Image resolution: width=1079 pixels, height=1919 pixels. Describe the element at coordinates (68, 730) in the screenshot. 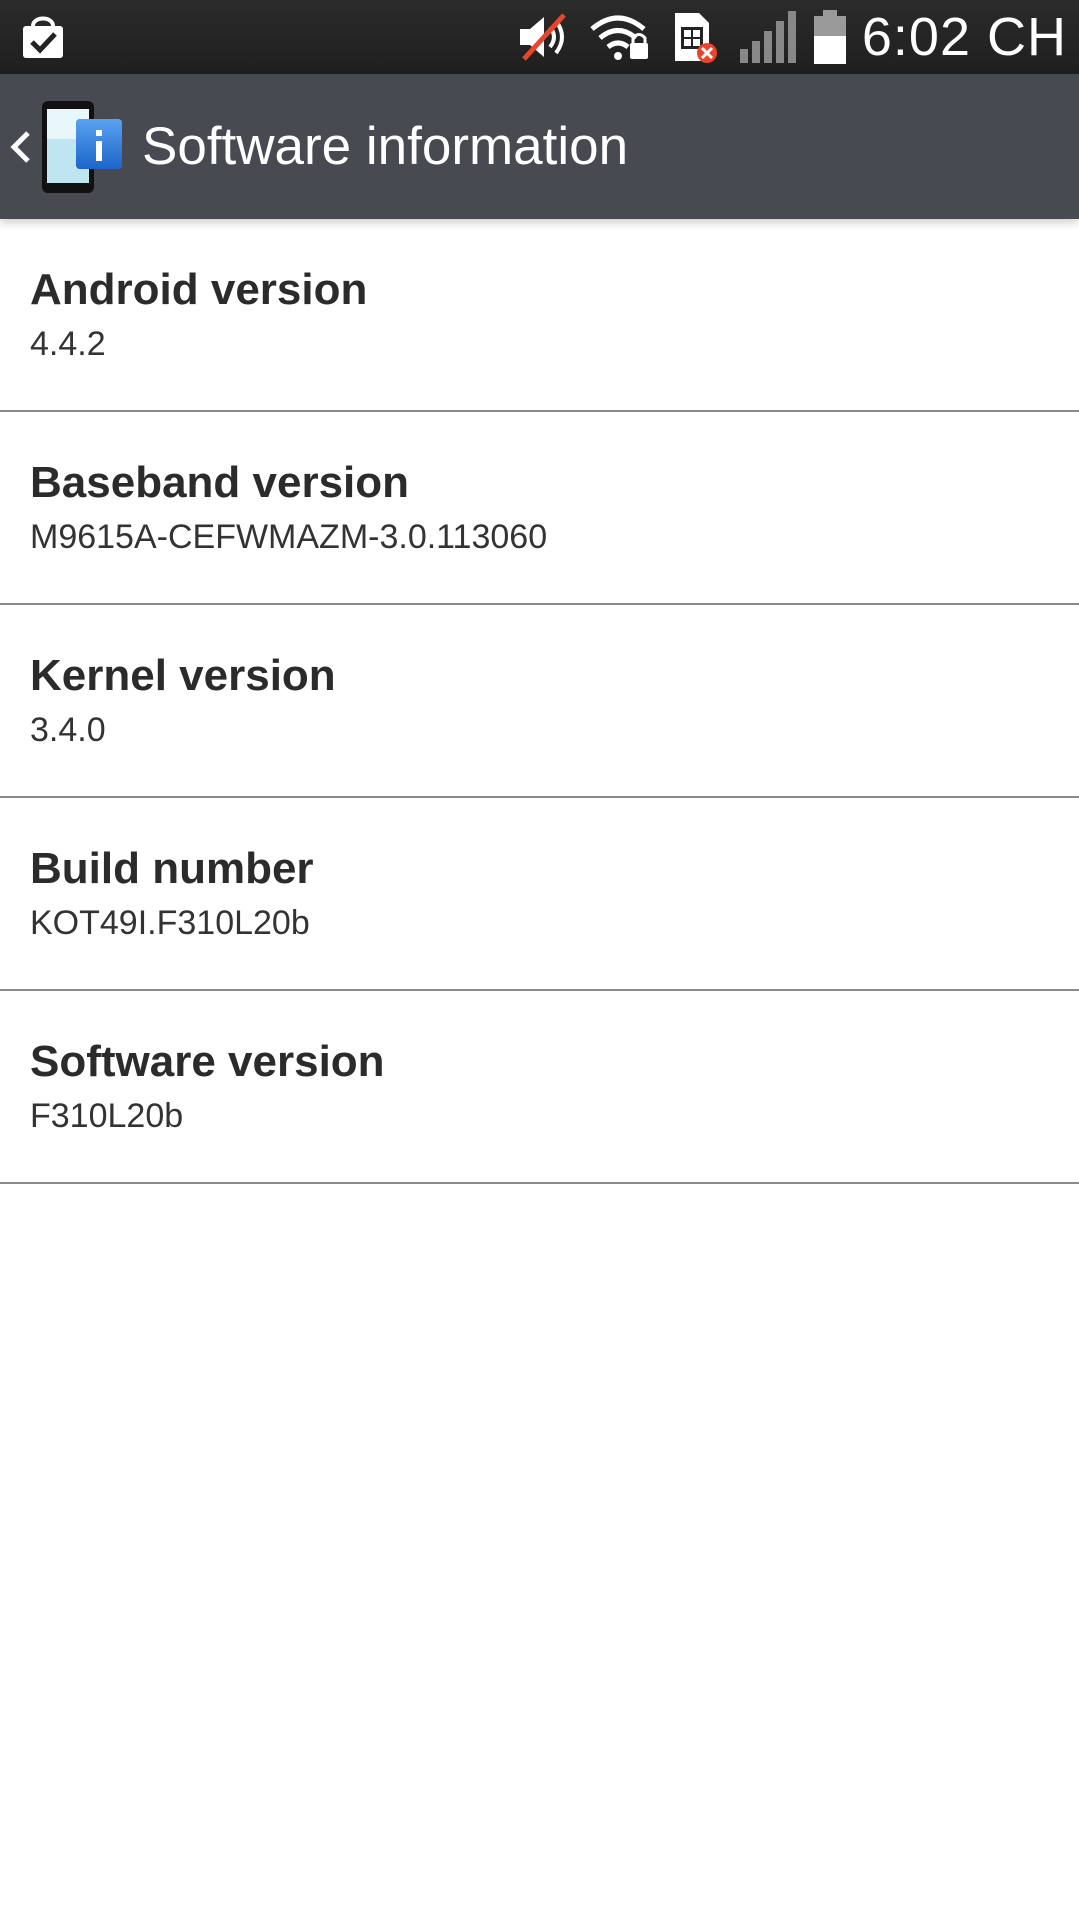

I see `item-value: 3.4.0` at that location.